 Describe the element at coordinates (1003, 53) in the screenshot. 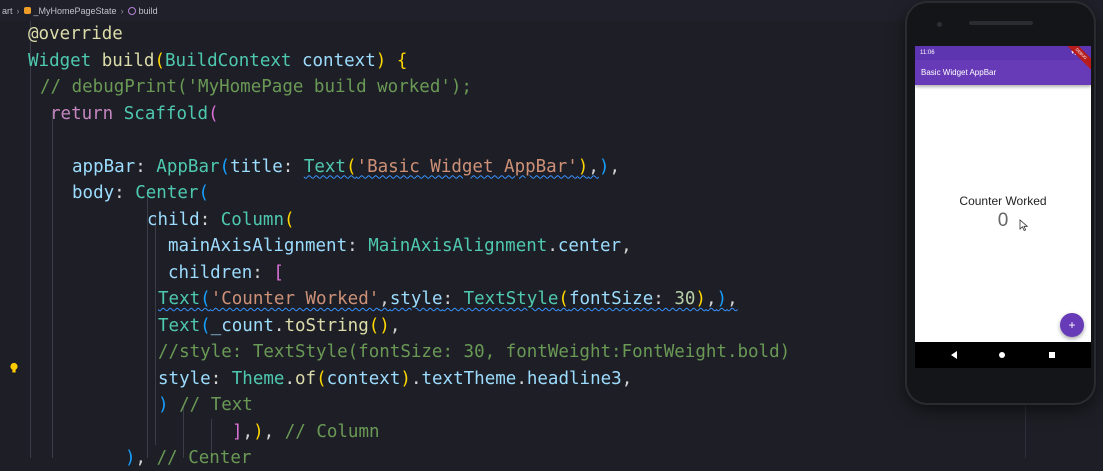

I see `status-bar: 11:06 ▾◢` at that location.